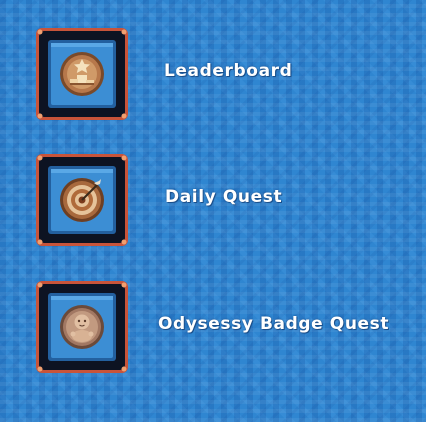 The image size is (426, 422). I want to click on daily-quest-button-frame, so click(82, 199).